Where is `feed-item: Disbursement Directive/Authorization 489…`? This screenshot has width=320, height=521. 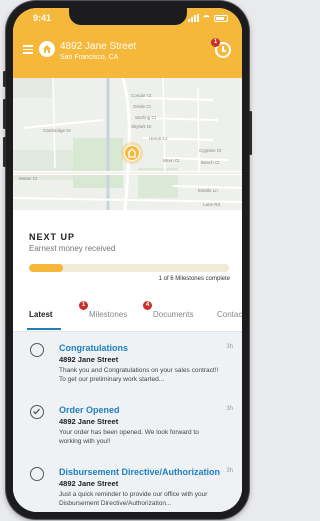
feed-item: Disbursement Directive/Authorization 489… is located at coordinates (127, 484).